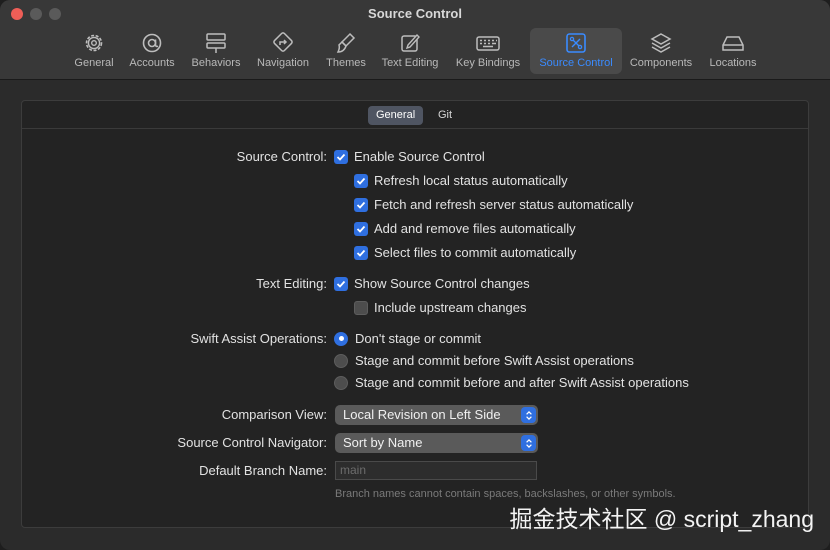 Image resolution: width=830 pixels, height=550 pixels. Describe the element at coordinates (346, 63) in the screenshot. I see `tab-label: Themes` at that location.